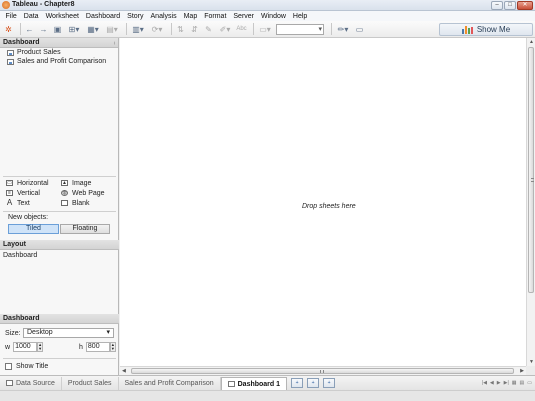 The height and width of the screenshot is (401, 535). What do you see at coordinates (157, 29) in the screenshot?
I see `swap-icon: ⟳▾` at bounding box center [157, 29].